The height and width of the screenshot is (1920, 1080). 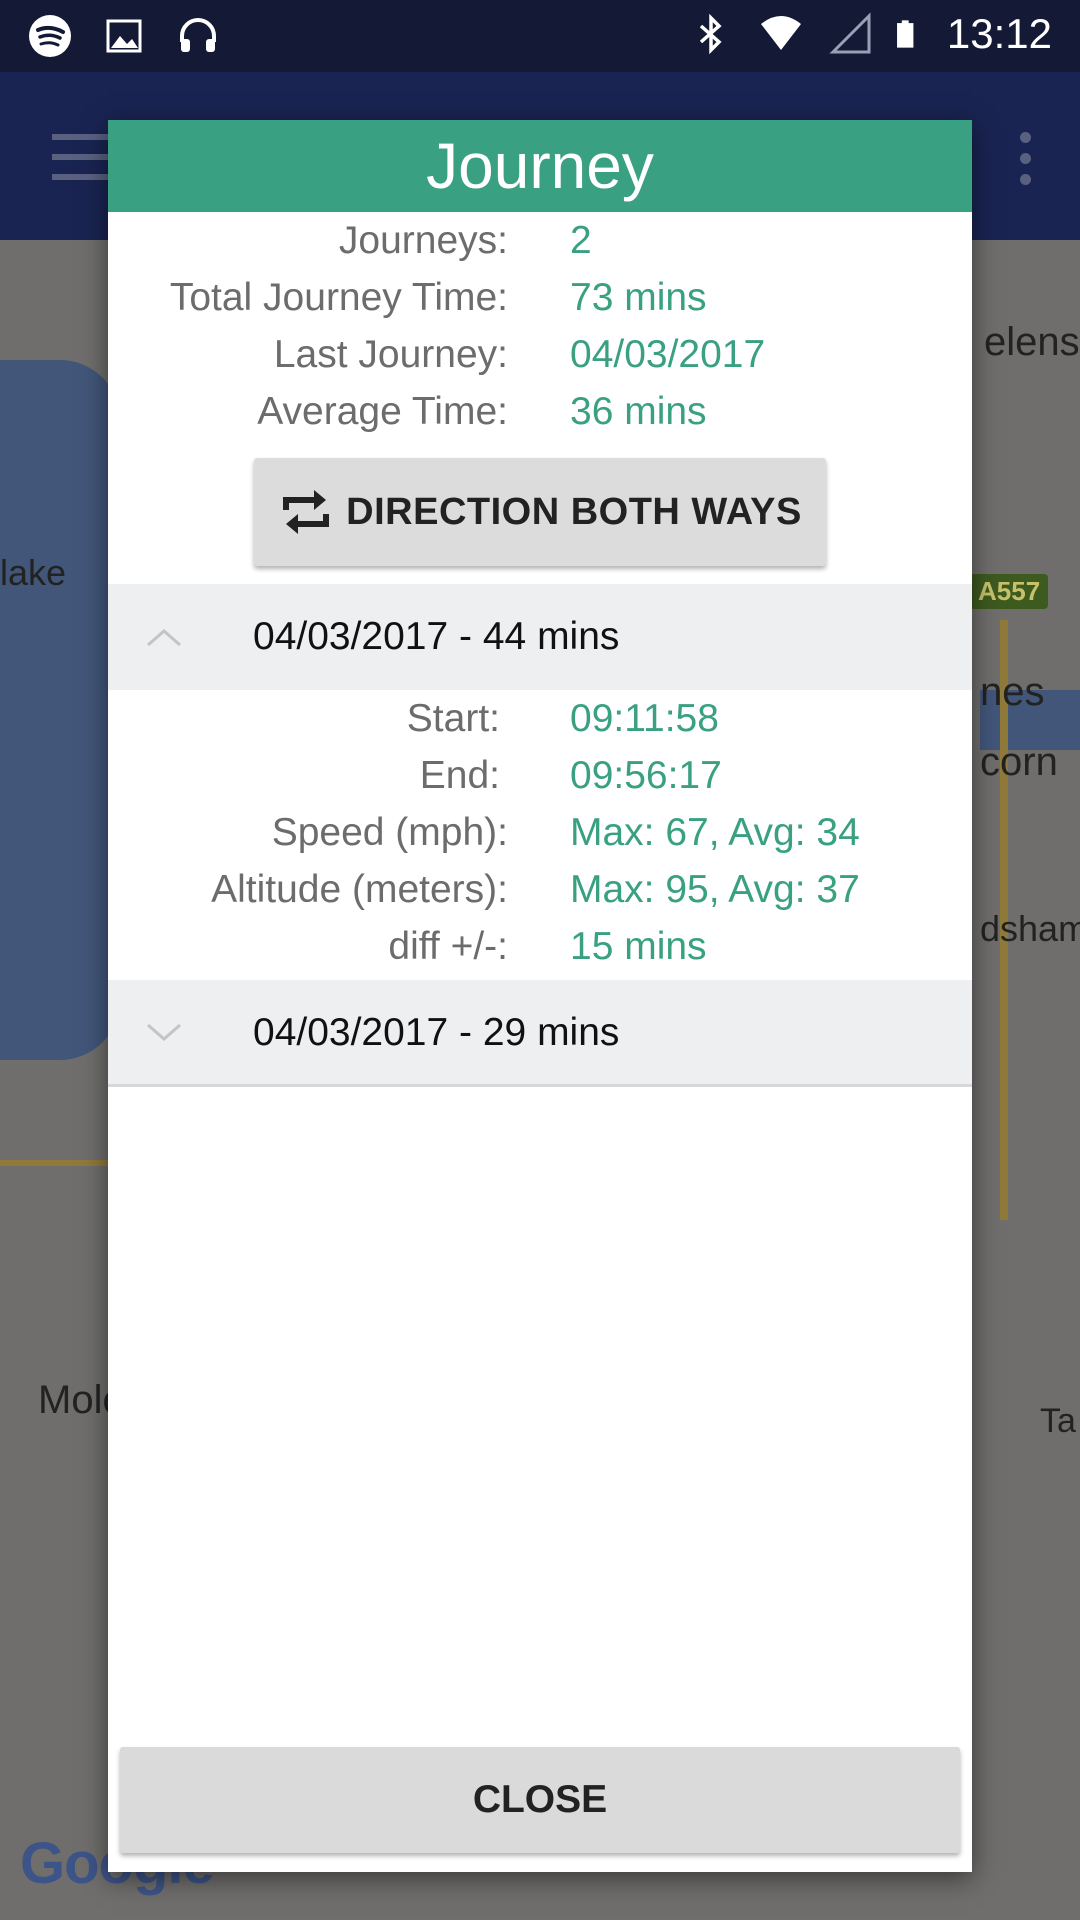 I want to click on map-label: dsham, so click(x=1030, y=928).